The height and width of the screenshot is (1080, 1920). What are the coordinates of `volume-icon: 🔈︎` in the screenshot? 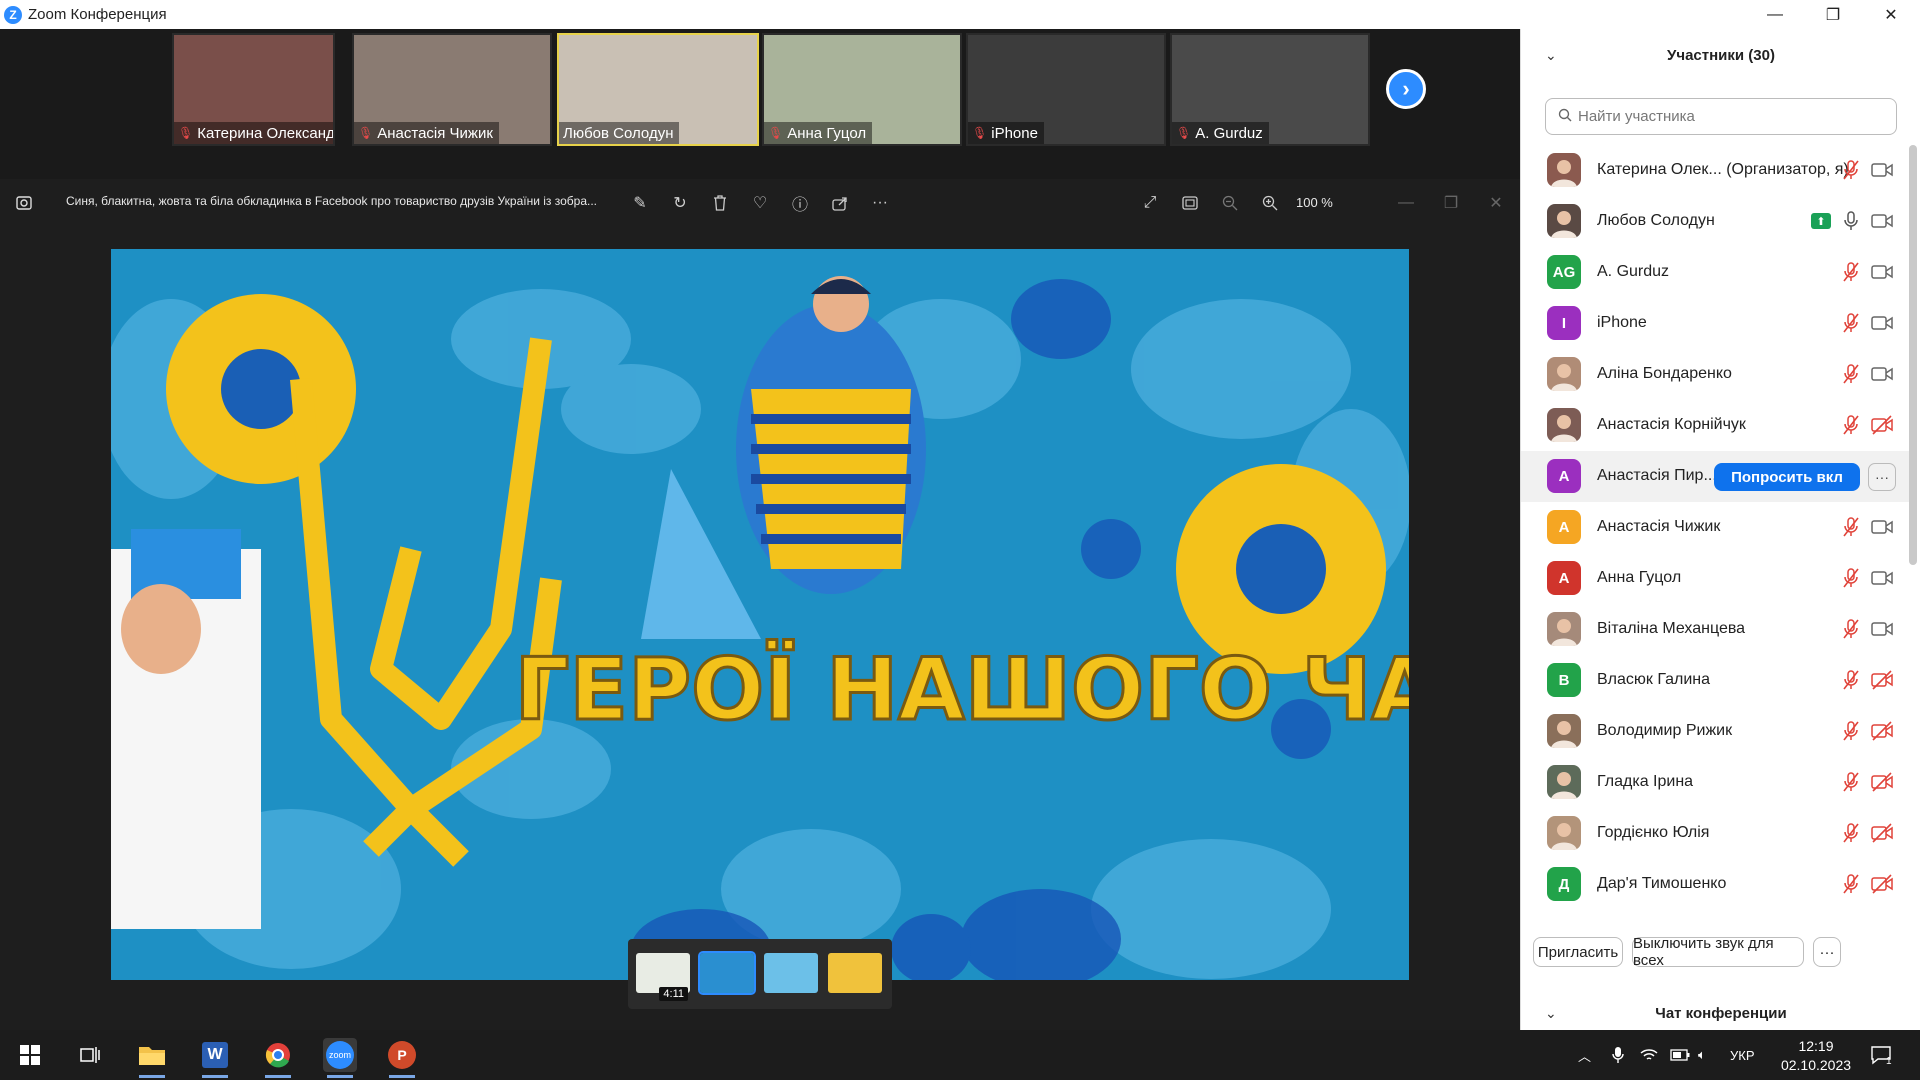 It's located at (1702, 1055).